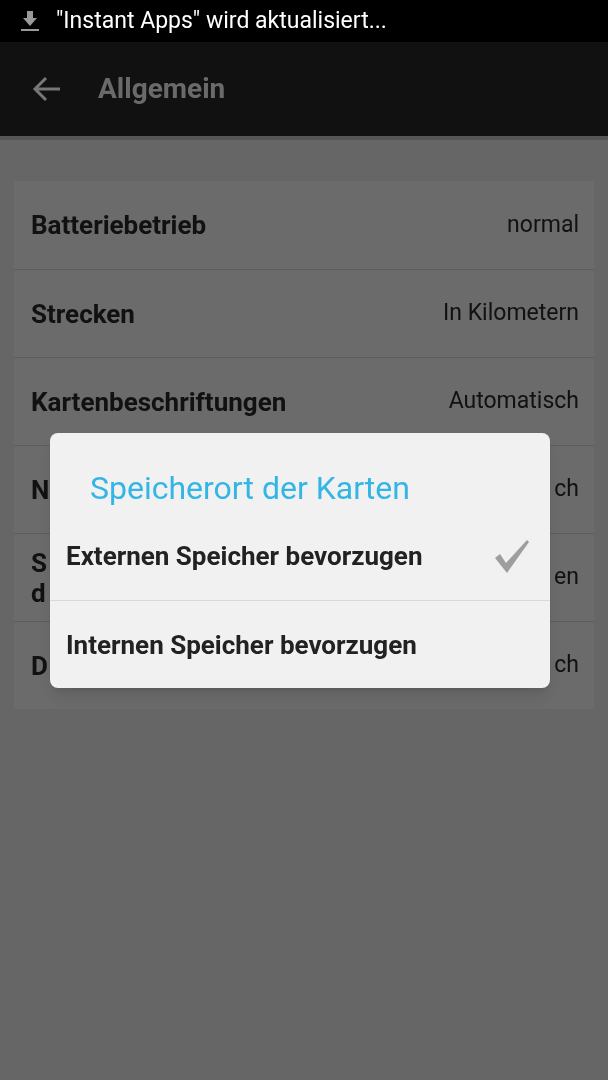 Image resolution: width=608 pixels, height=1080 pixels. I want to click on setting-title: N, so click(40, 489).